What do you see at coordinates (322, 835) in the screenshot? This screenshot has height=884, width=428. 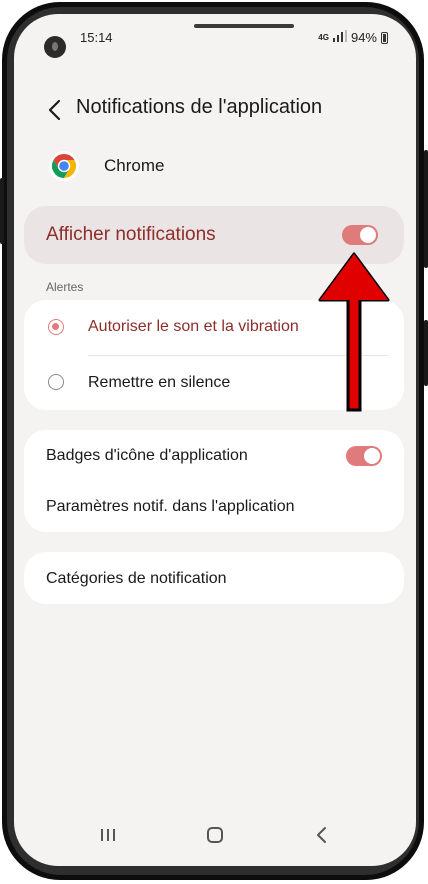 I see `back-icon` at bounding box center [322, 835].